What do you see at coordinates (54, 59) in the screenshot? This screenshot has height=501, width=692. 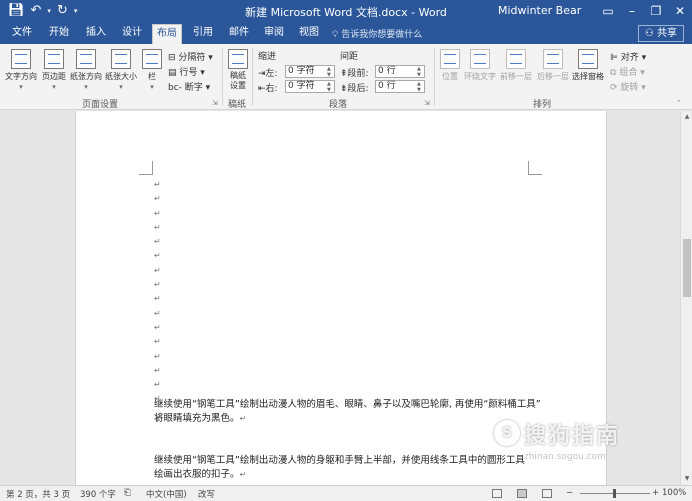 I see `margins-icon` at bounding box center [54, 59].